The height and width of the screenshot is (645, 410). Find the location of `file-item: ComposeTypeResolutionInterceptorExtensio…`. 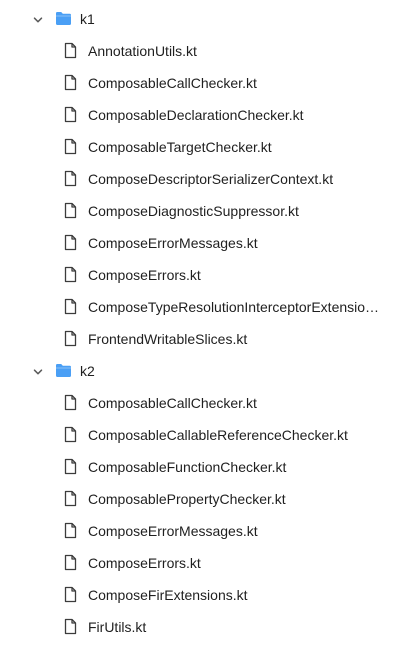

file-item: ComposeTypeResolutionInterceptorExtensio… is located at coordinates (205, 307).